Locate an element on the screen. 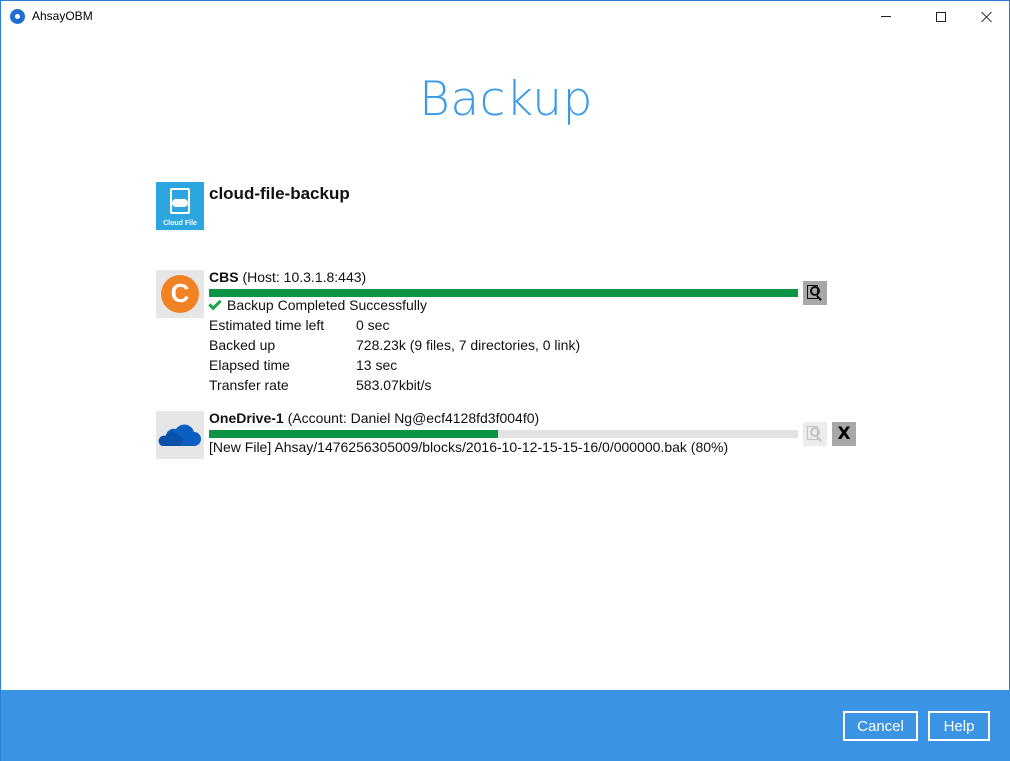 The width and height of the screenshot is (1010, 761). view-log-button-onedrive is located at coordinates (815, 434).